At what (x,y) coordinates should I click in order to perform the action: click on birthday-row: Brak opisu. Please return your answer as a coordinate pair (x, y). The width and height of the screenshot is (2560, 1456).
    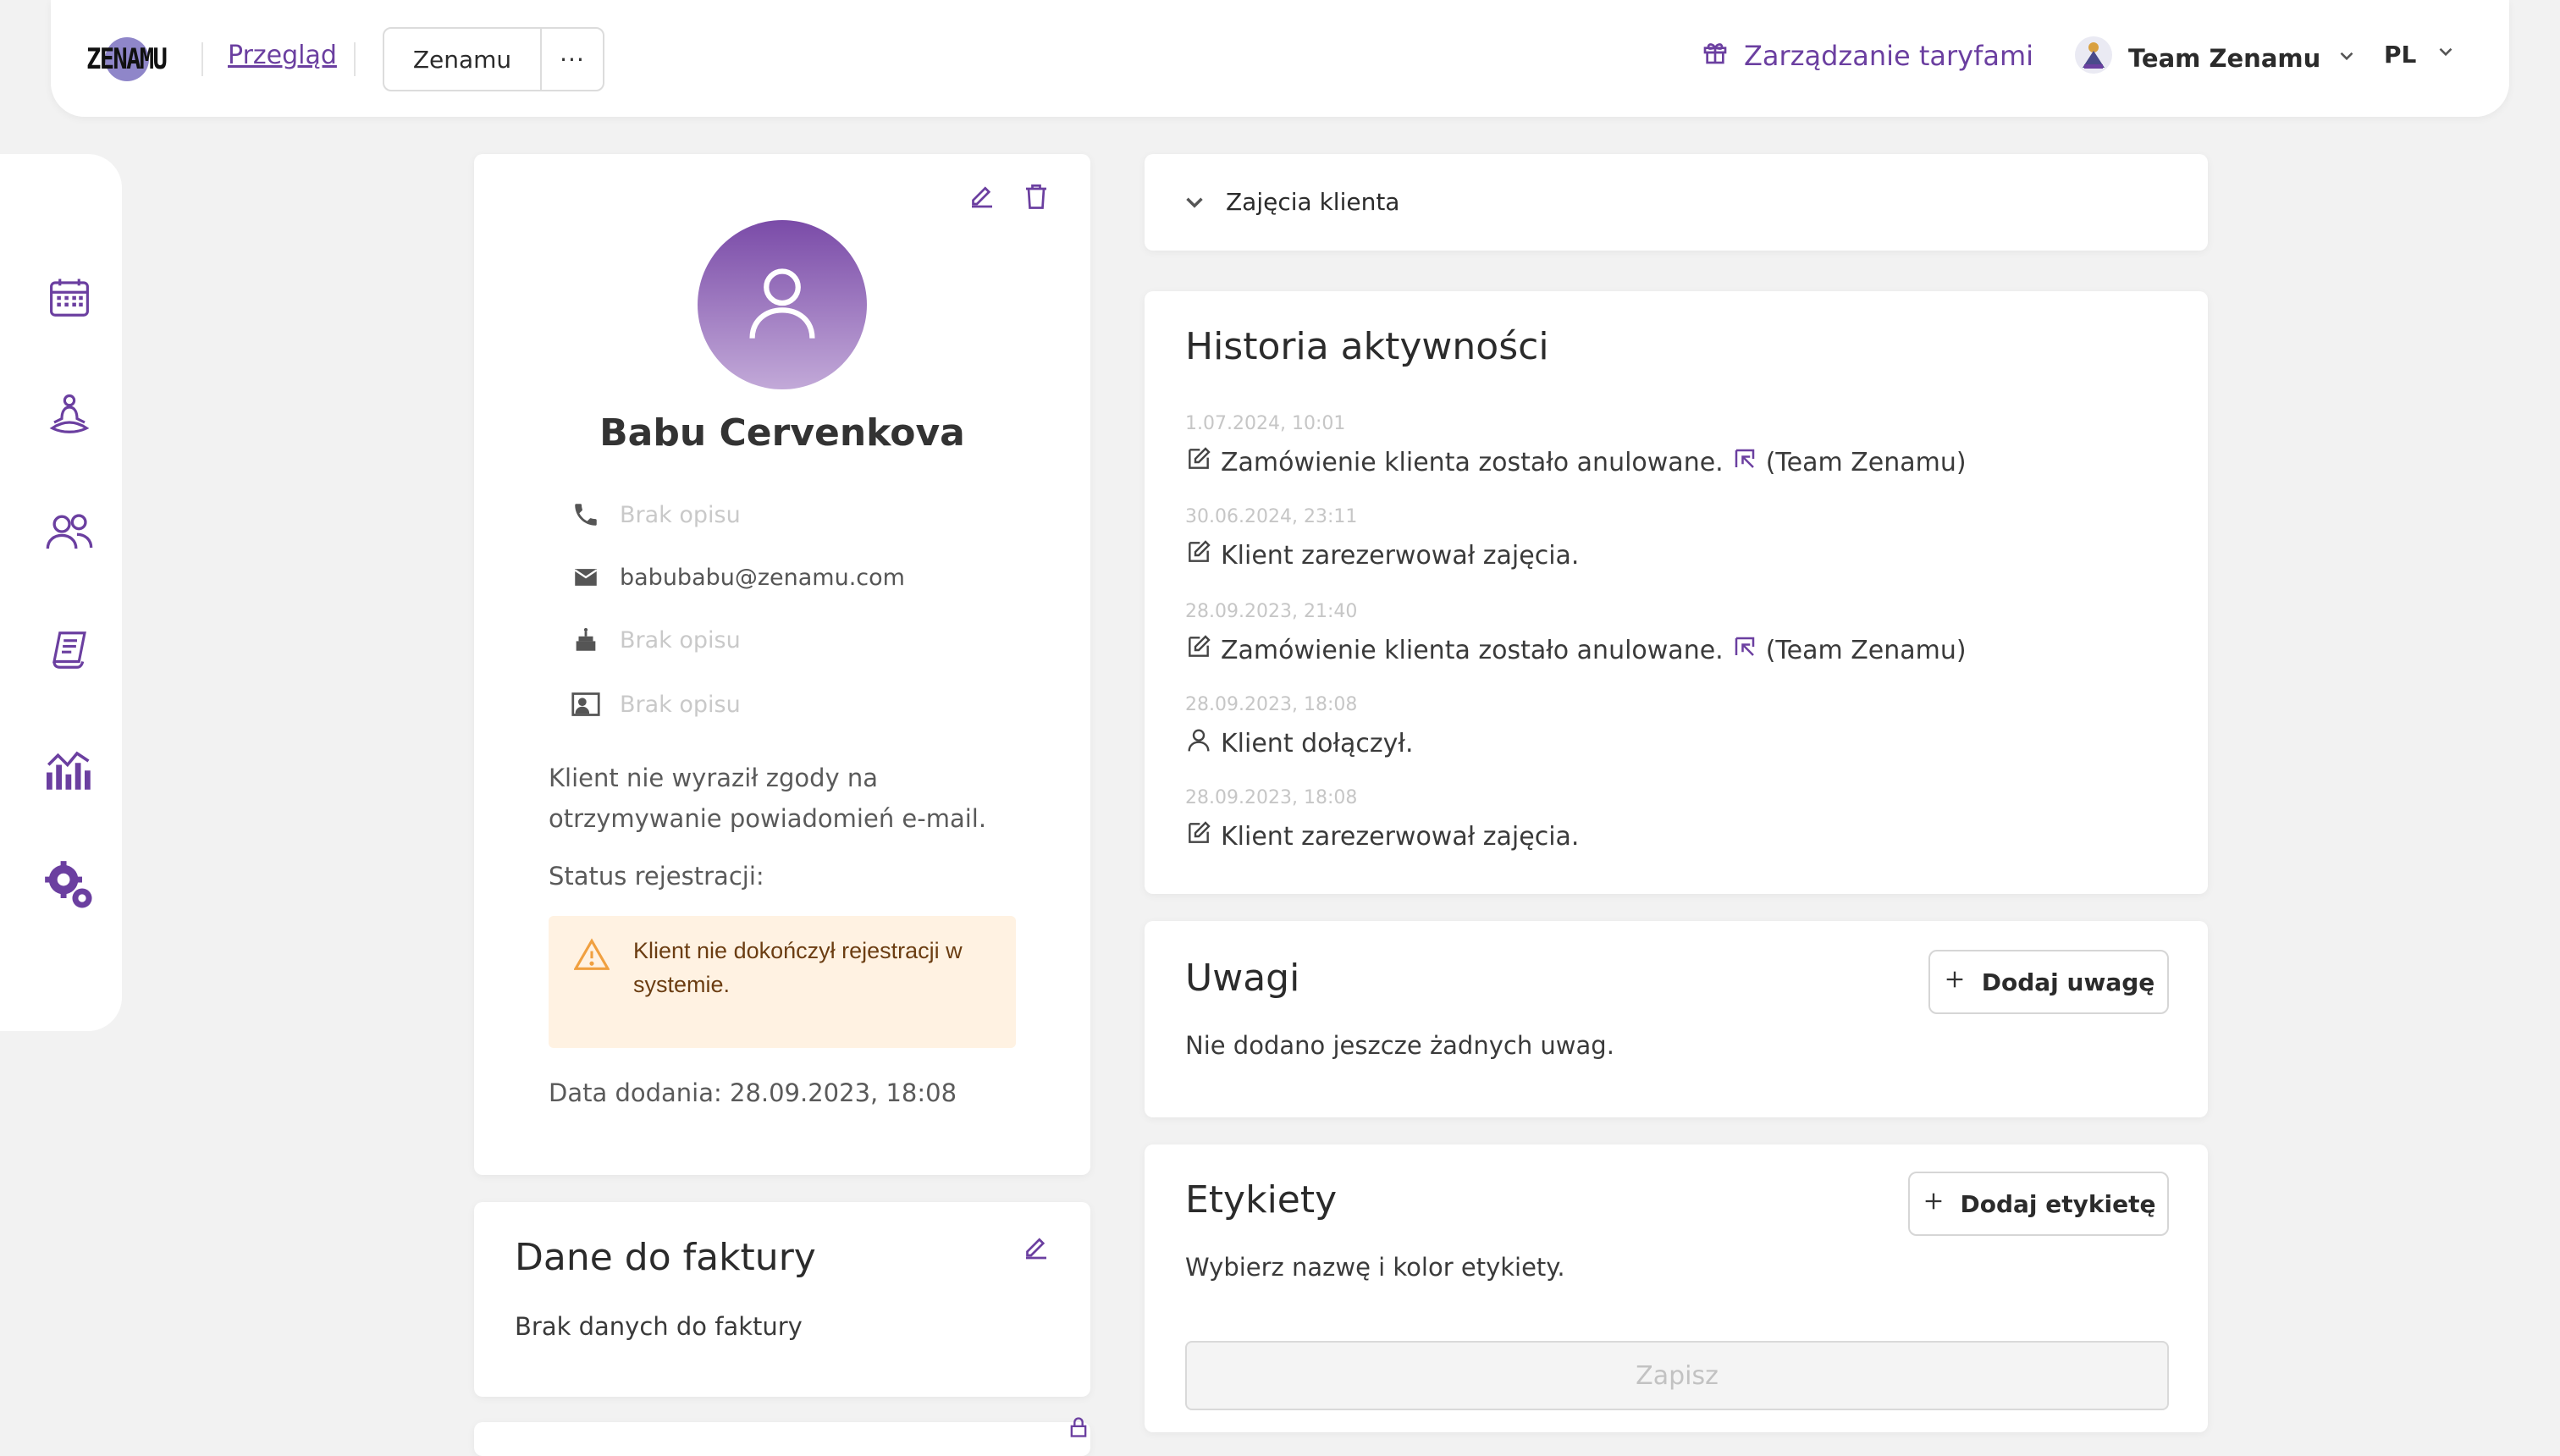
    Looking at the image, I should click on (656, 640).